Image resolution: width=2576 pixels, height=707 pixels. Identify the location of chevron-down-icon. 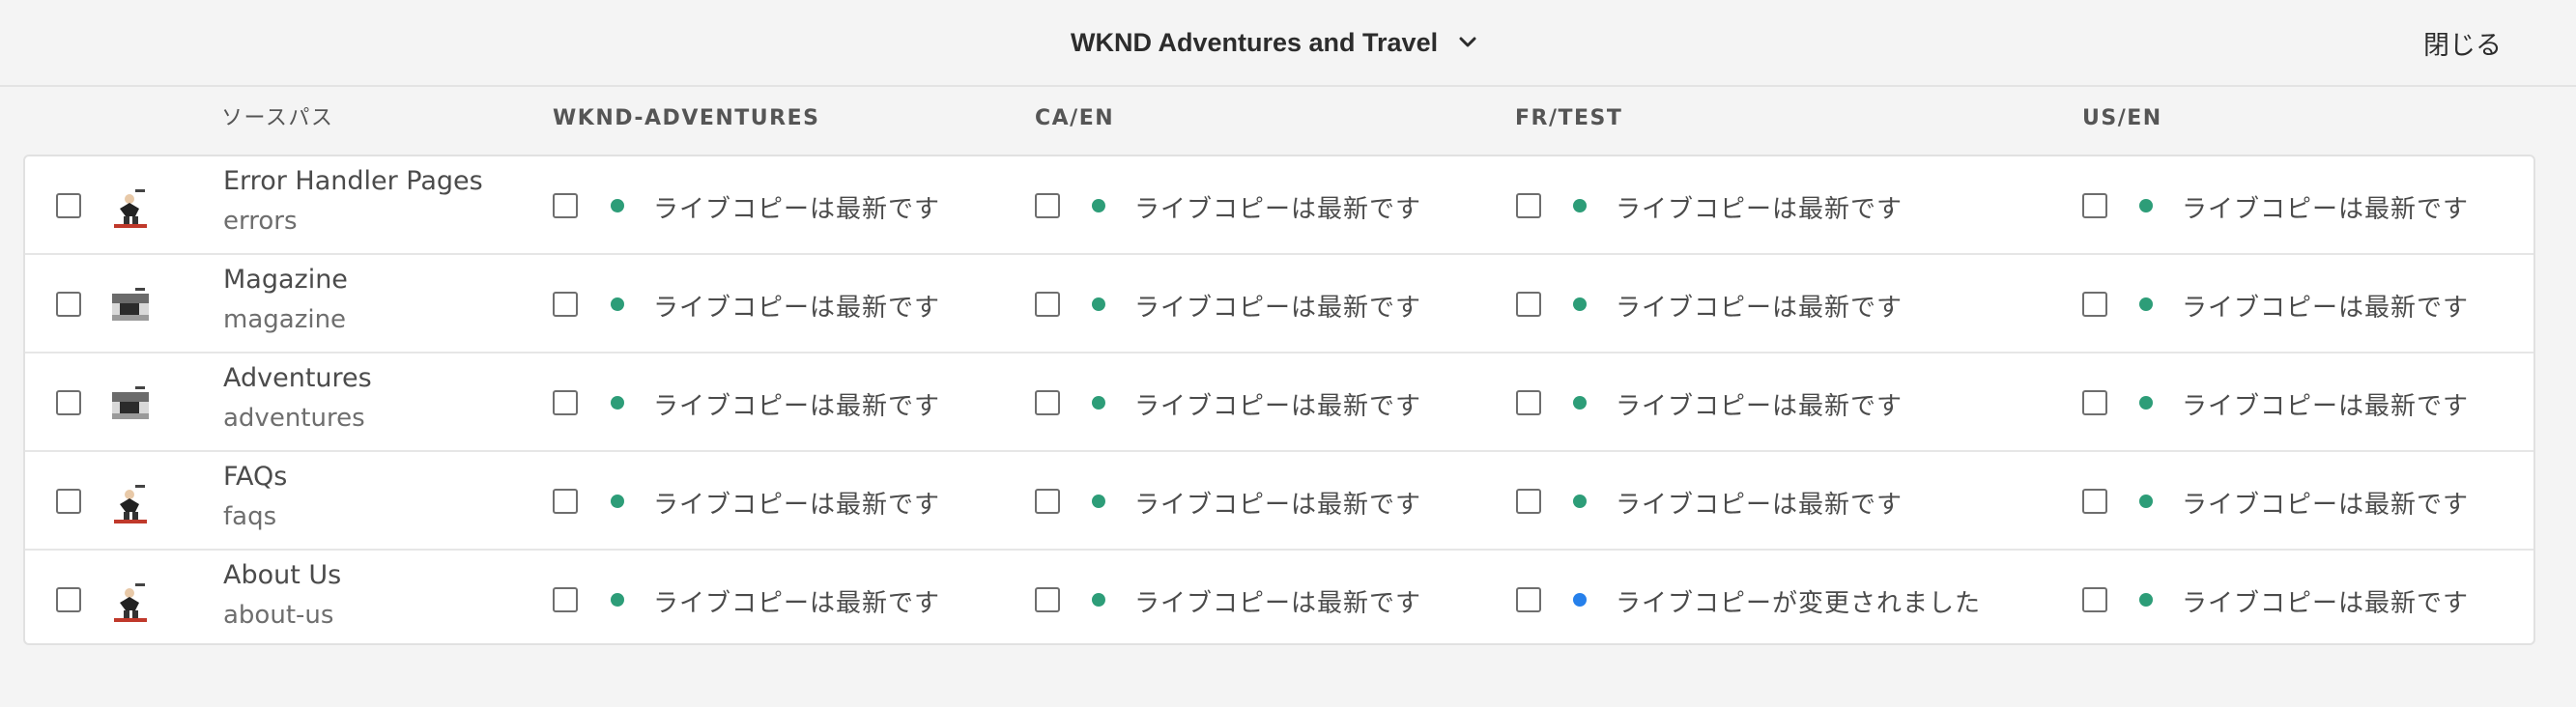
(1468, 42).